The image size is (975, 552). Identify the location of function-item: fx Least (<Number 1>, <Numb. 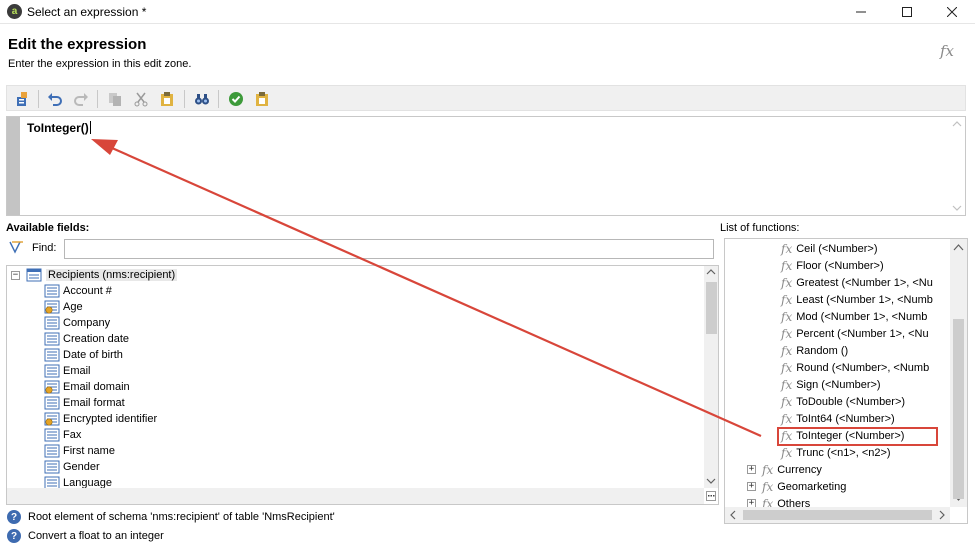
(857, 299).